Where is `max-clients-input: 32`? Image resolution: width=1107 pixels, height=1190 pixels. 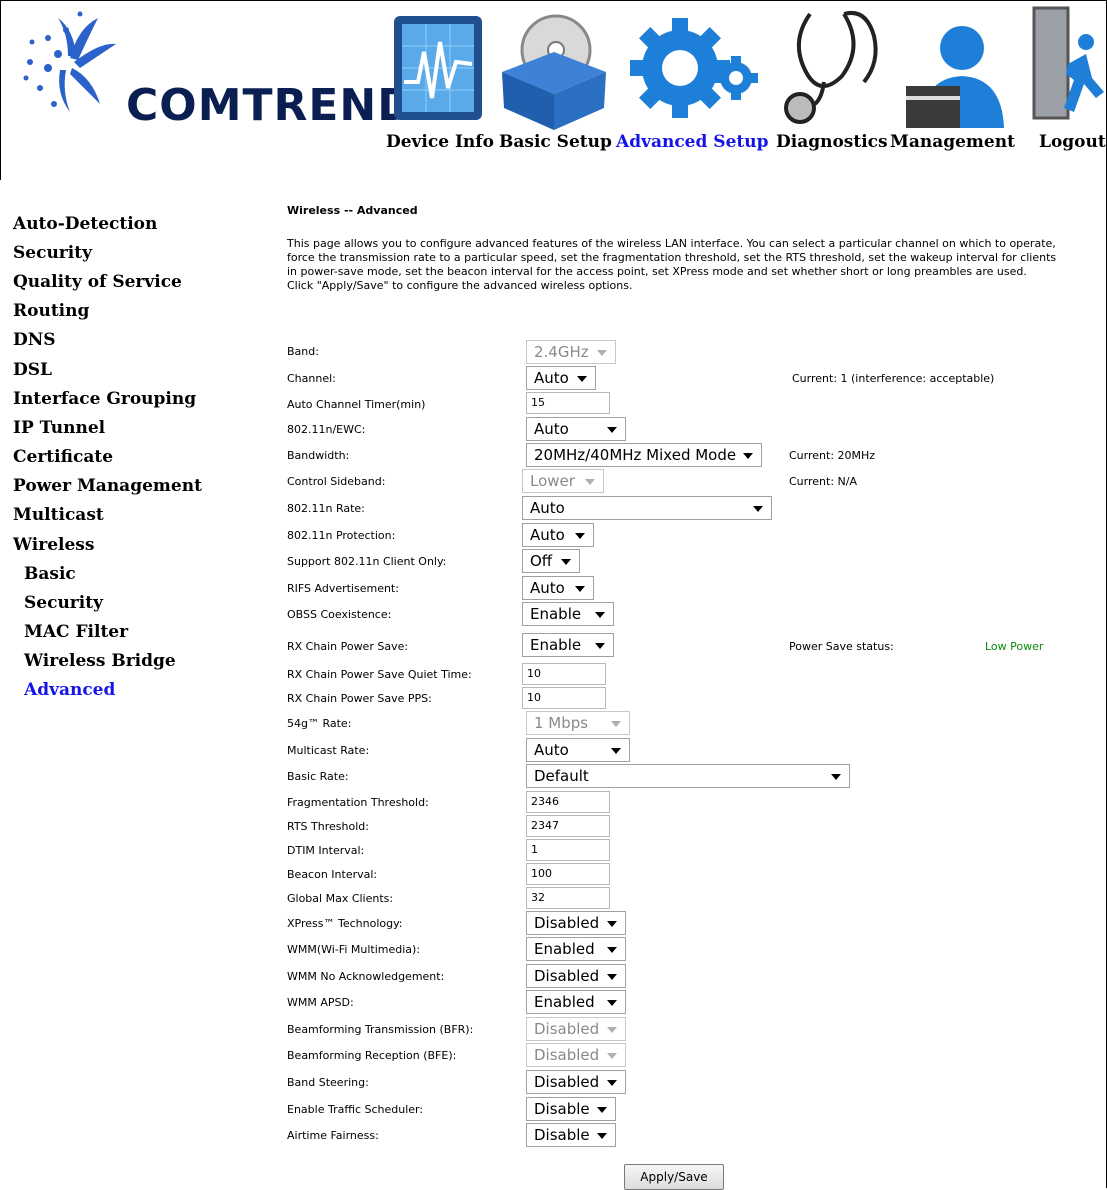 max-clients-input: 32 is located at coordinates (568, 898).